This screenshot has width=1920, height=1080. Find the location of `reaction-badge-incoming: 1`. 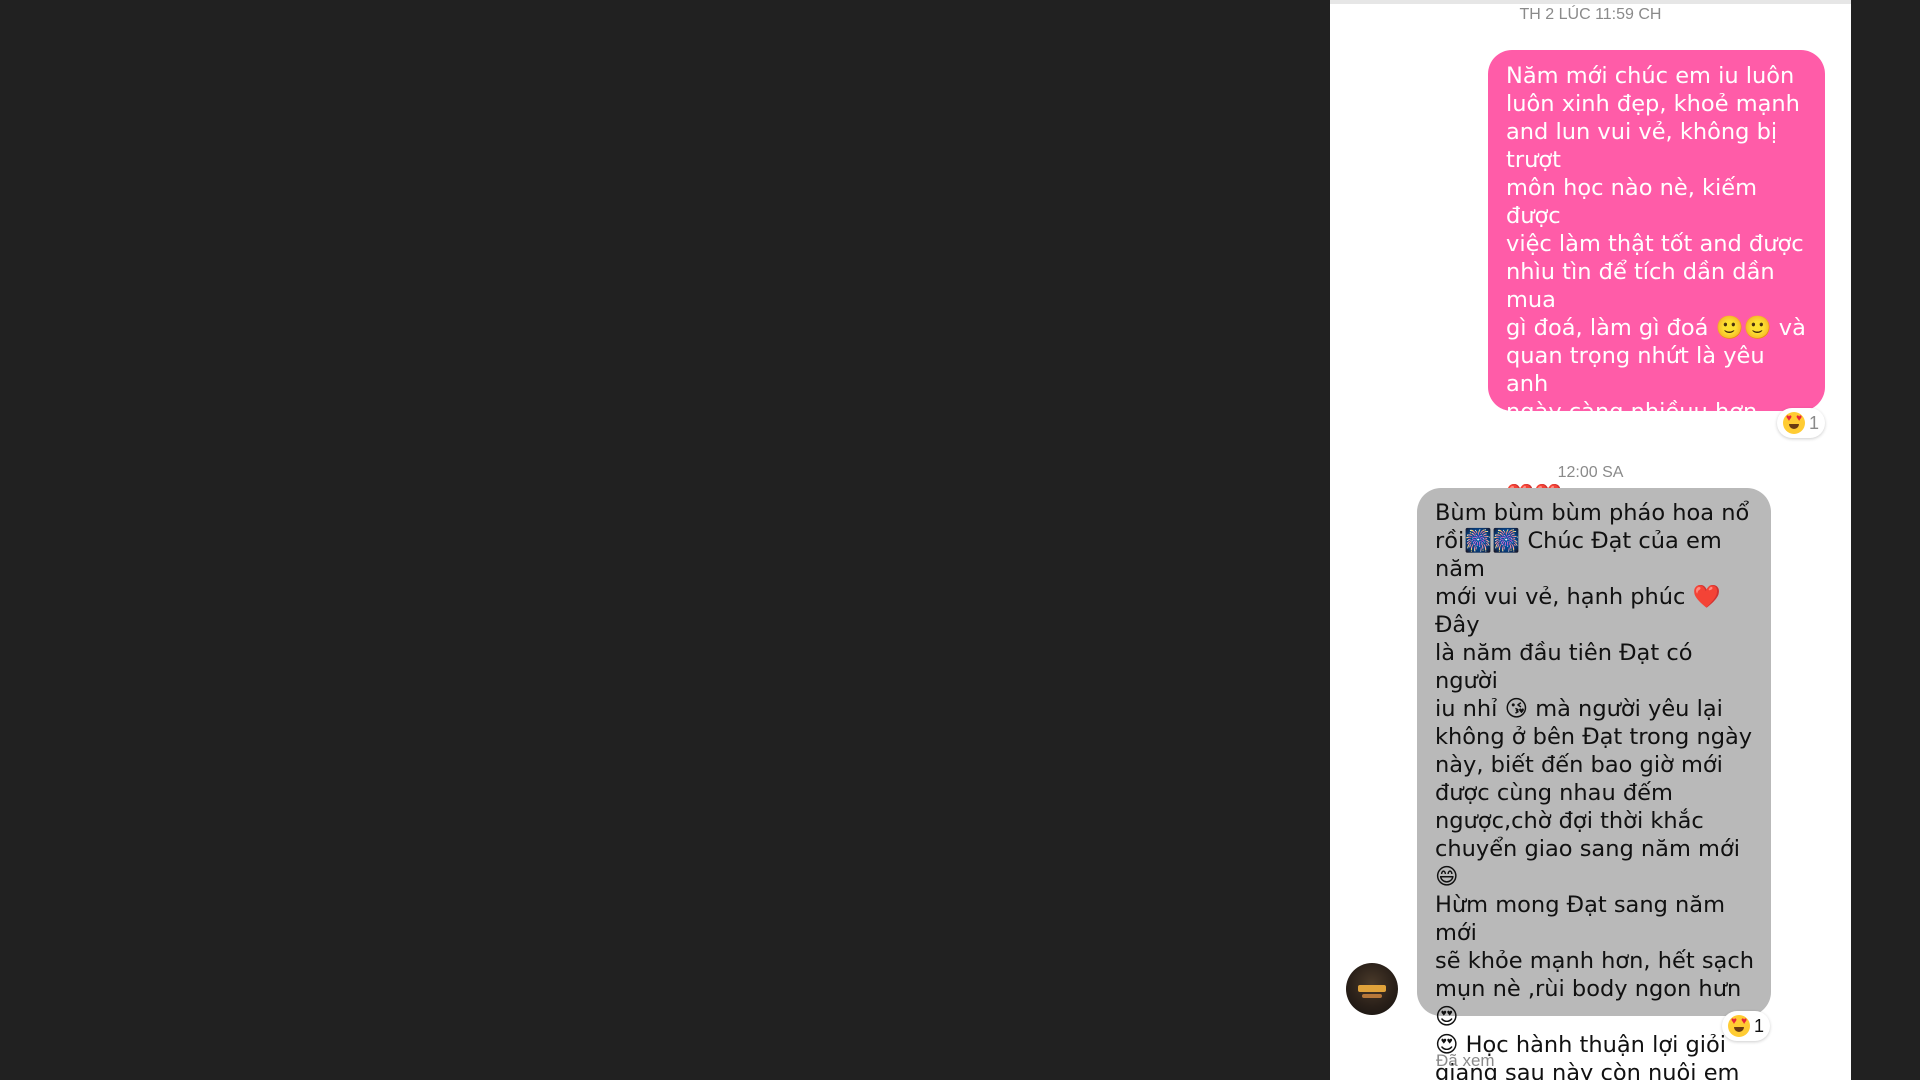

reaction-badge-incoming: 1 is located at coordinates (1746, 1026).